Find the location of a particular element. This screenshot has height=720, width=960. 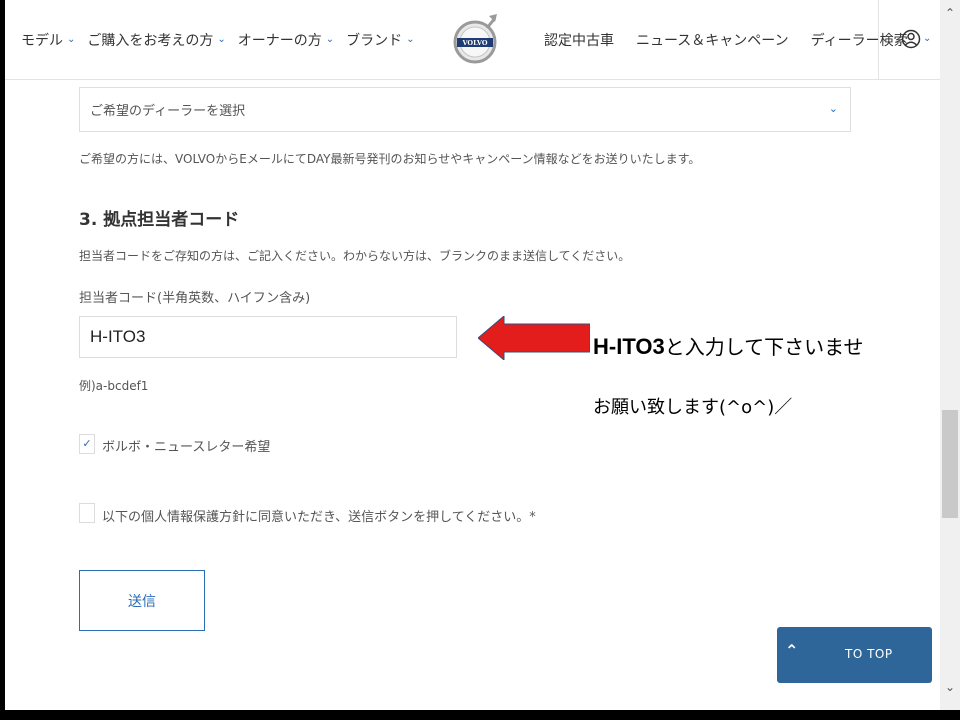

nav-item-news: ニュース＆キャンペーン is located at coordinates (712, 40).